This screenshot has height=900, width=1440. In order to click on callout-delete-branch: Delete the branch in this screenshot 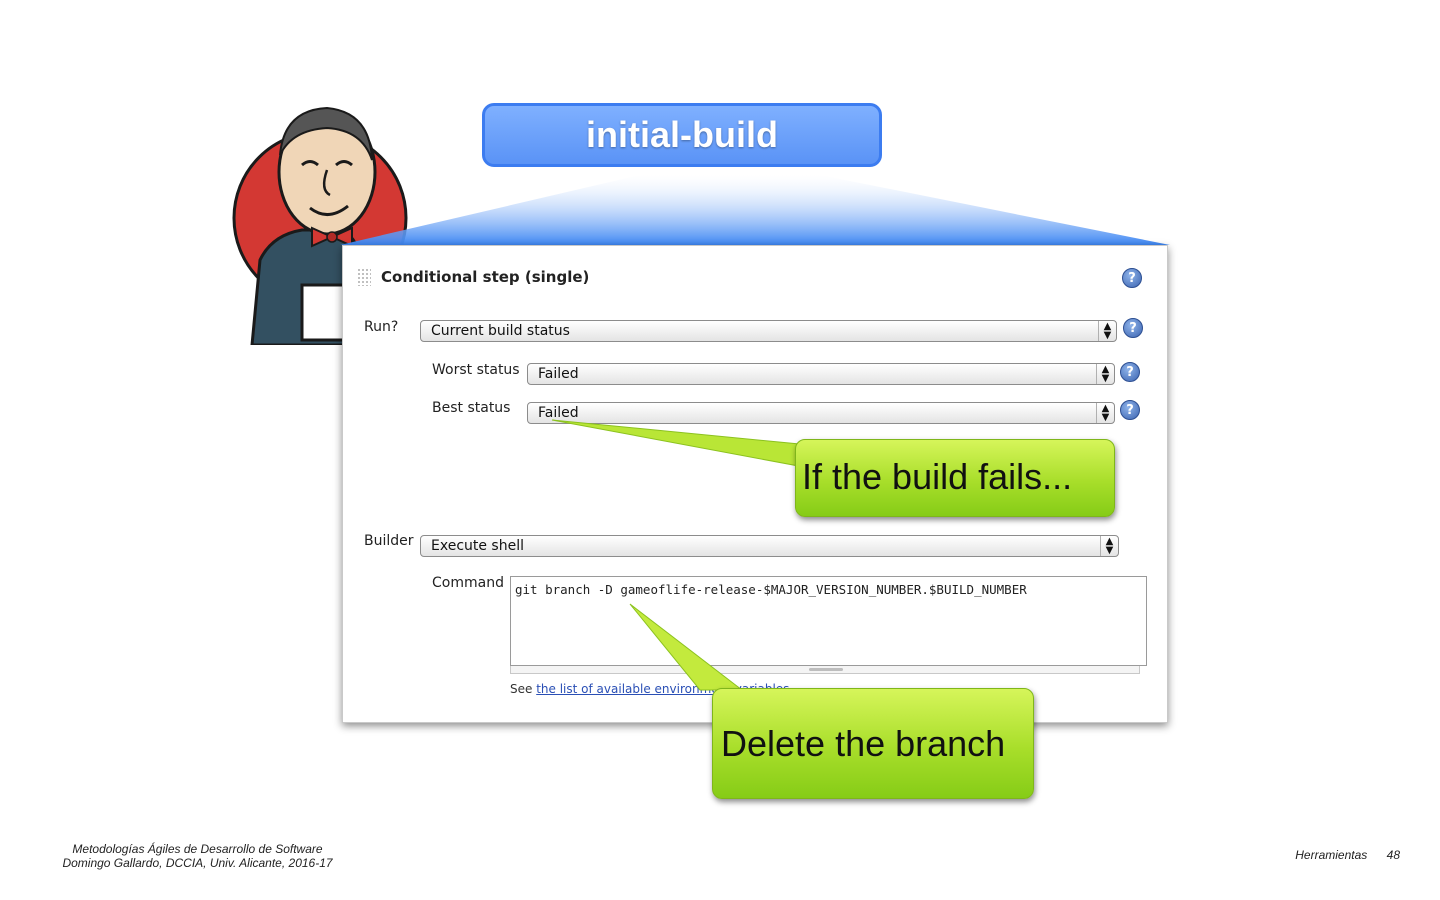, I will do `click(873, 743)`.